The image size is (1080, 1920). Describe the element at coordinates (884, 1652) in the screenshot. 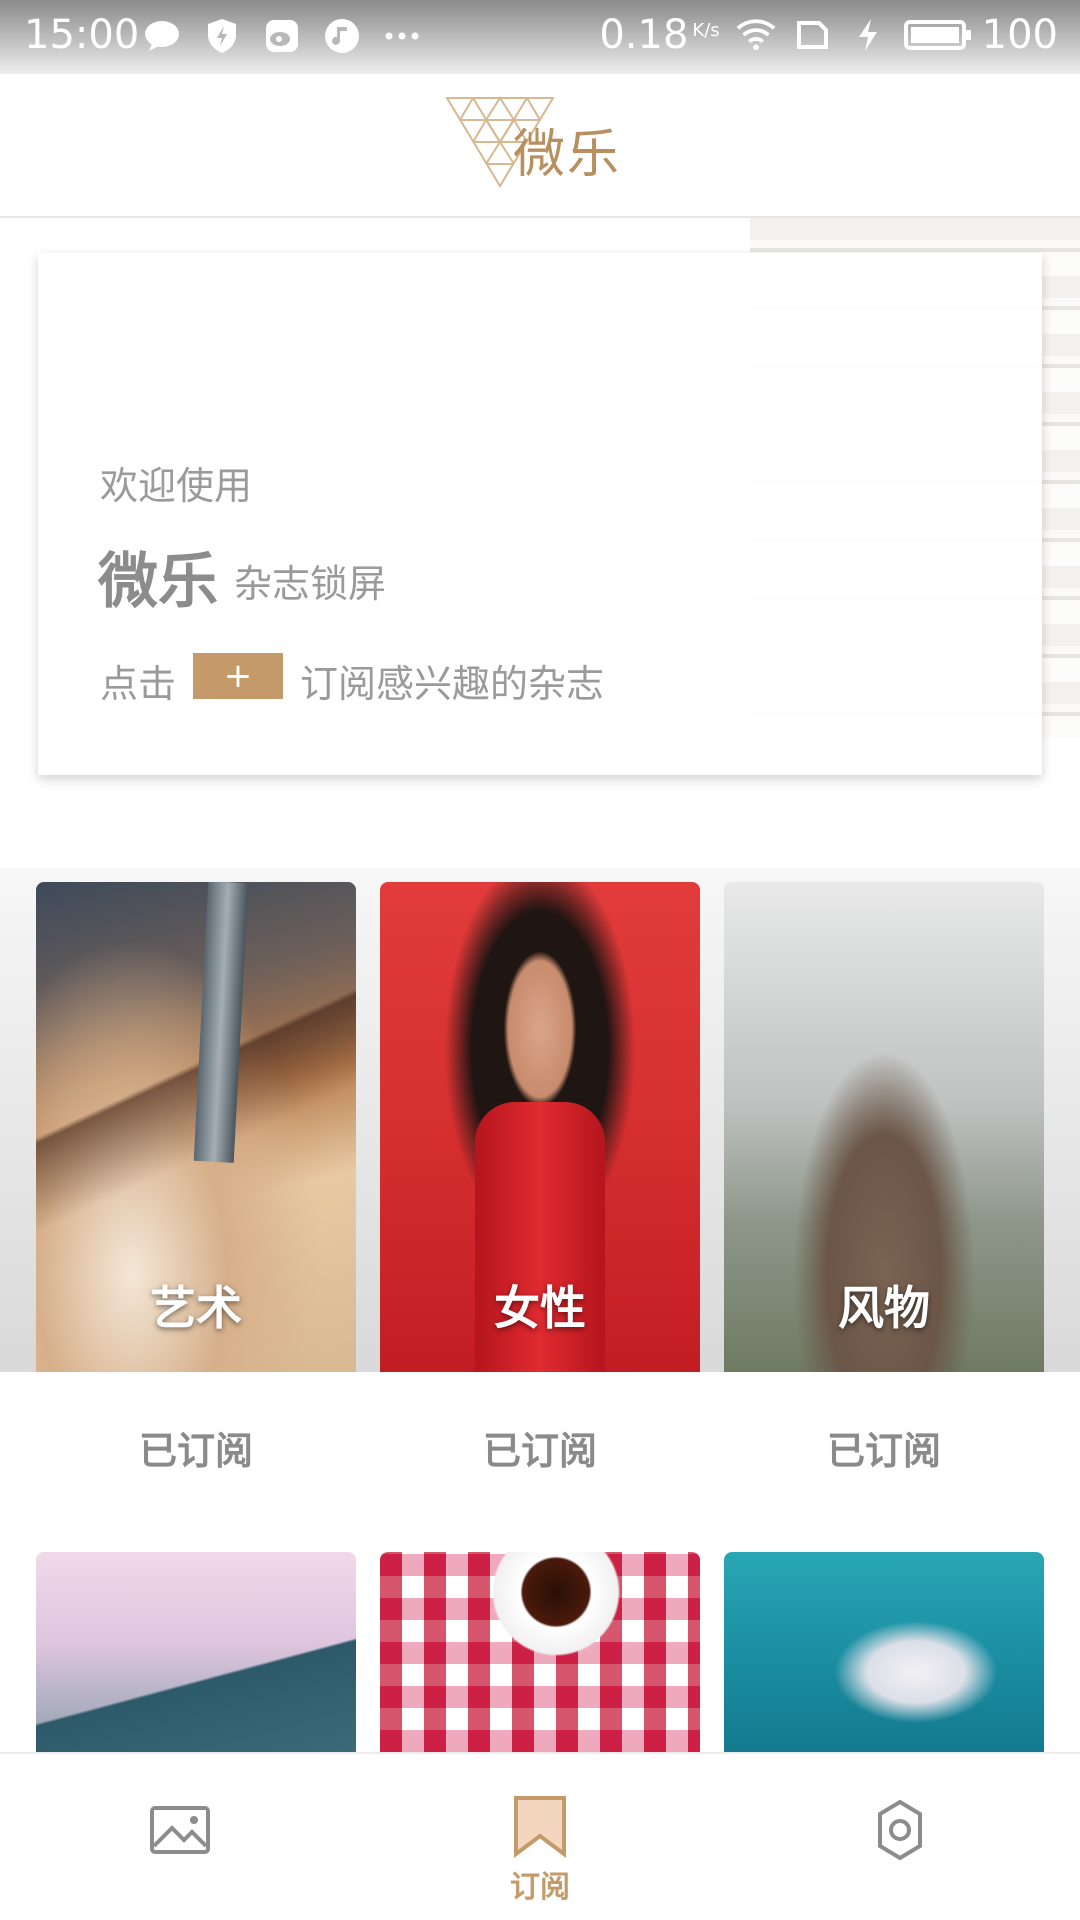

I see `magazine-card-water` at that location.